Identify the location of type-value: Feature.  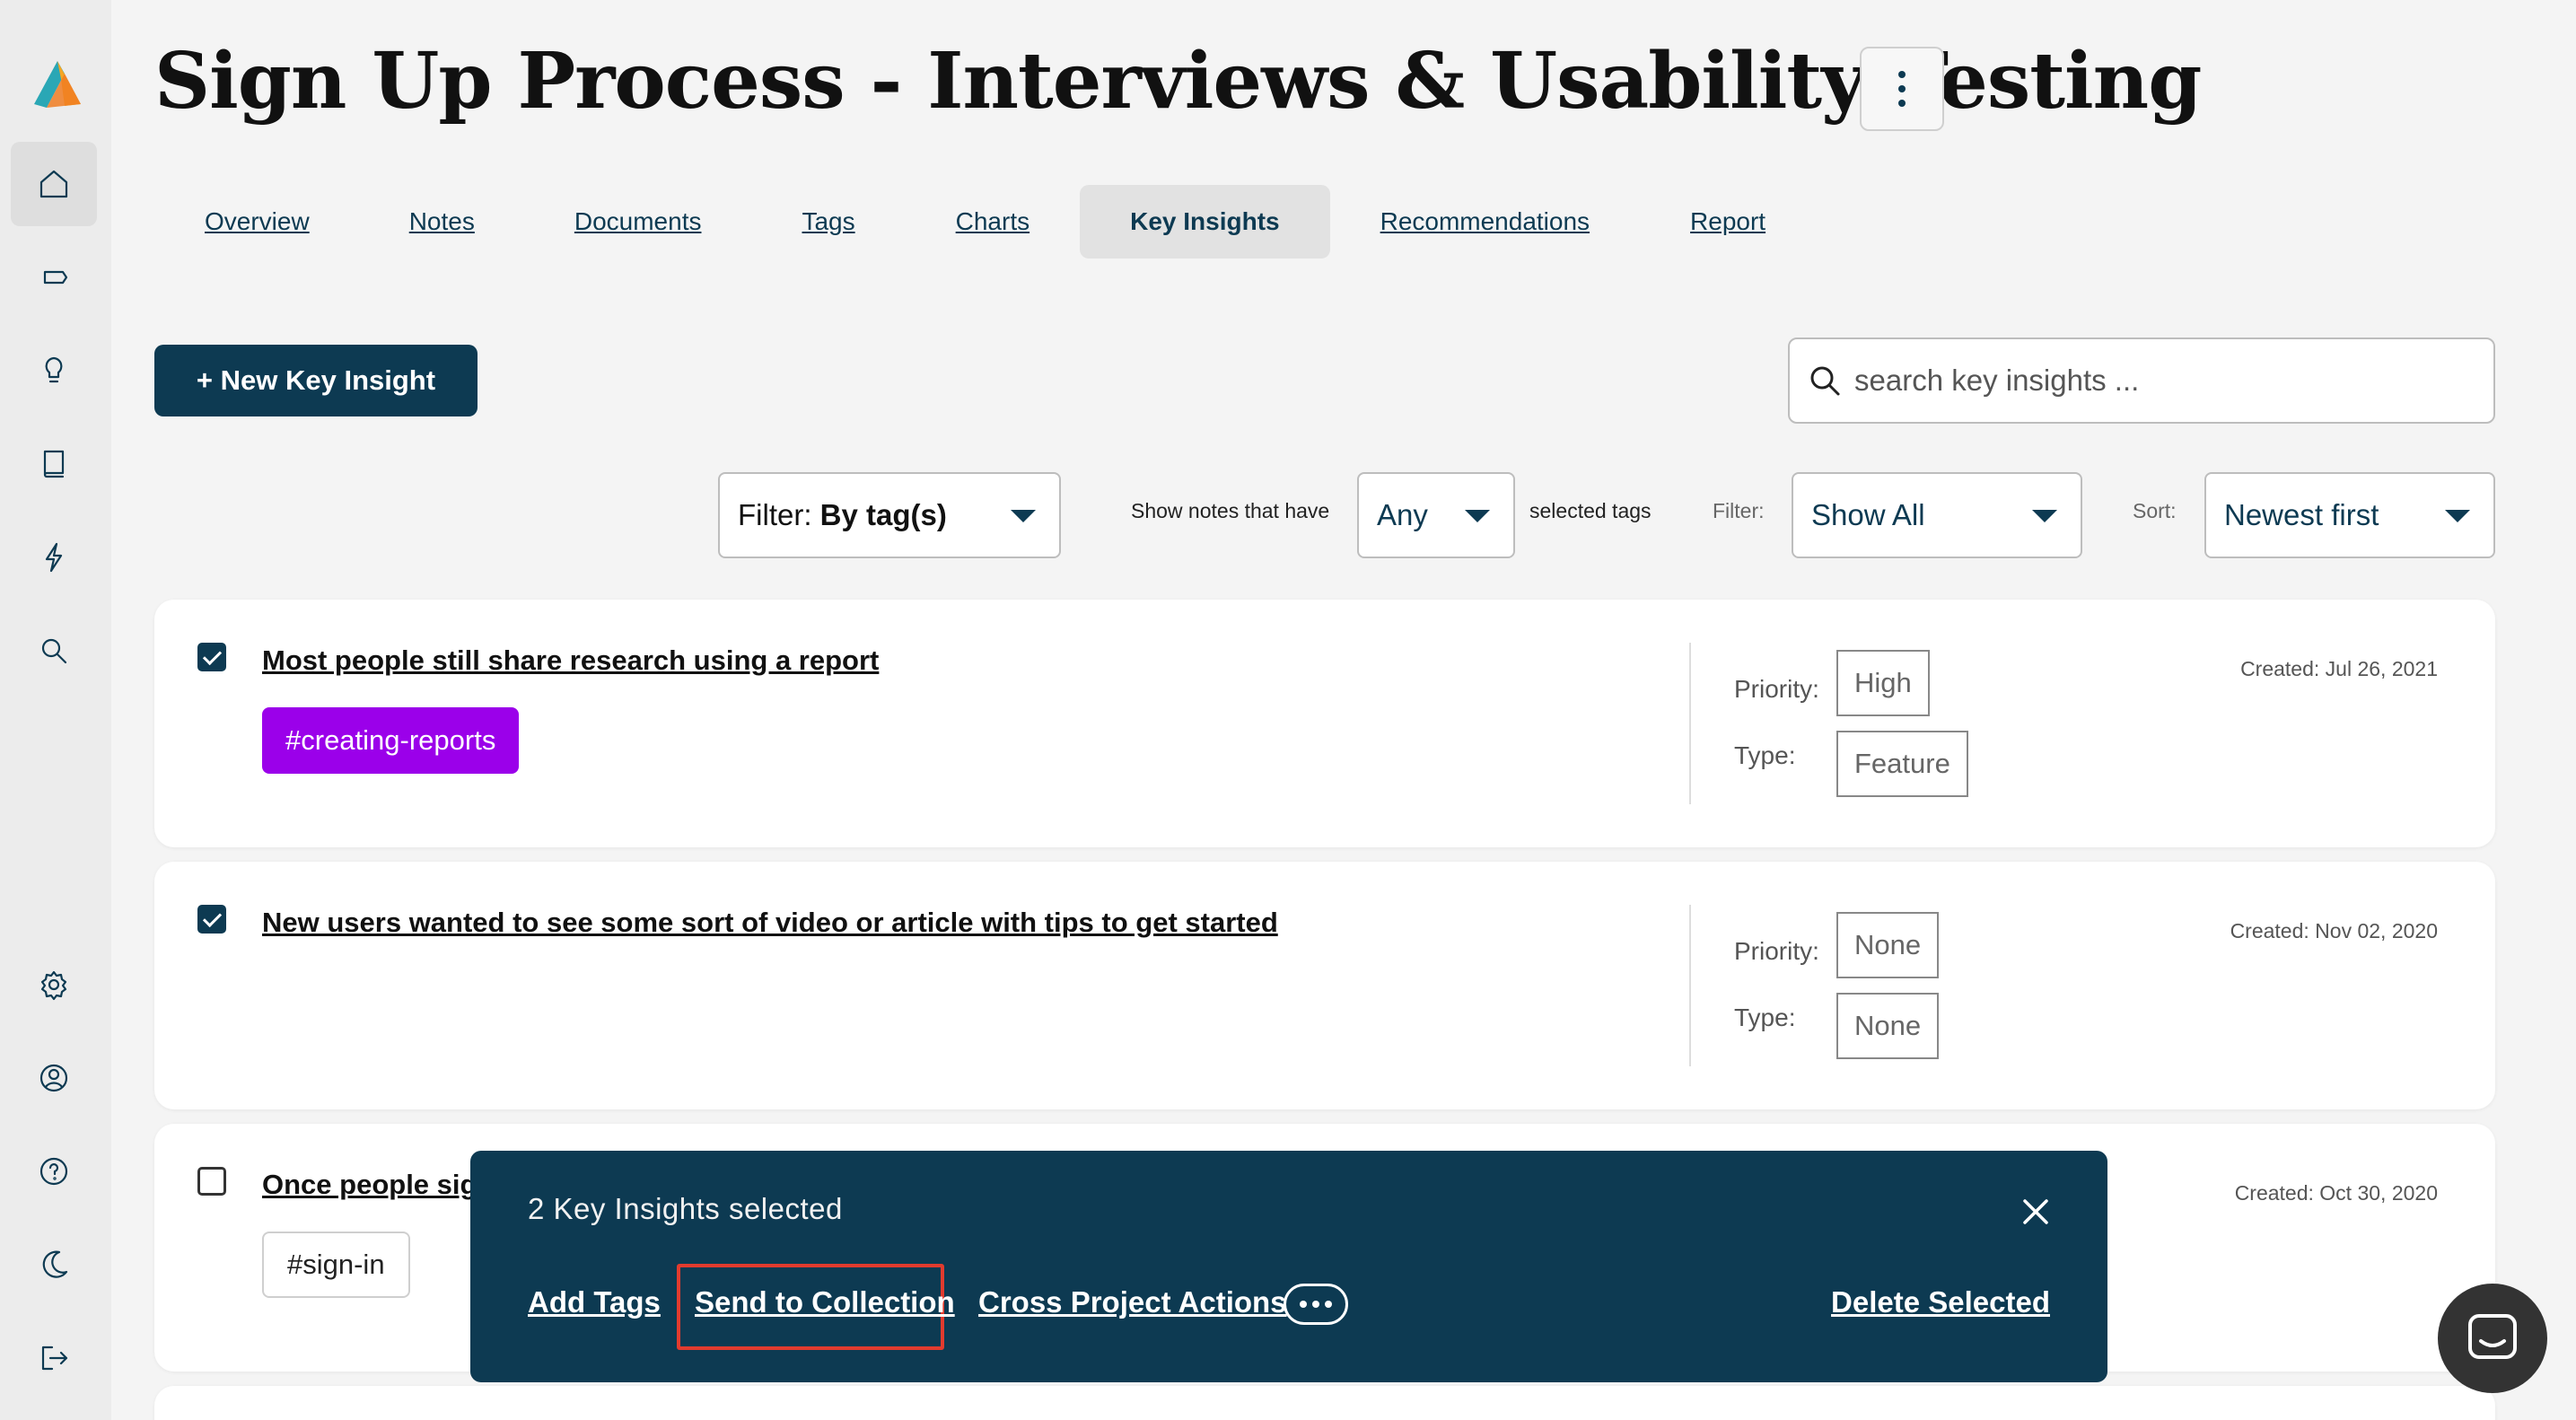
(1902, 764).